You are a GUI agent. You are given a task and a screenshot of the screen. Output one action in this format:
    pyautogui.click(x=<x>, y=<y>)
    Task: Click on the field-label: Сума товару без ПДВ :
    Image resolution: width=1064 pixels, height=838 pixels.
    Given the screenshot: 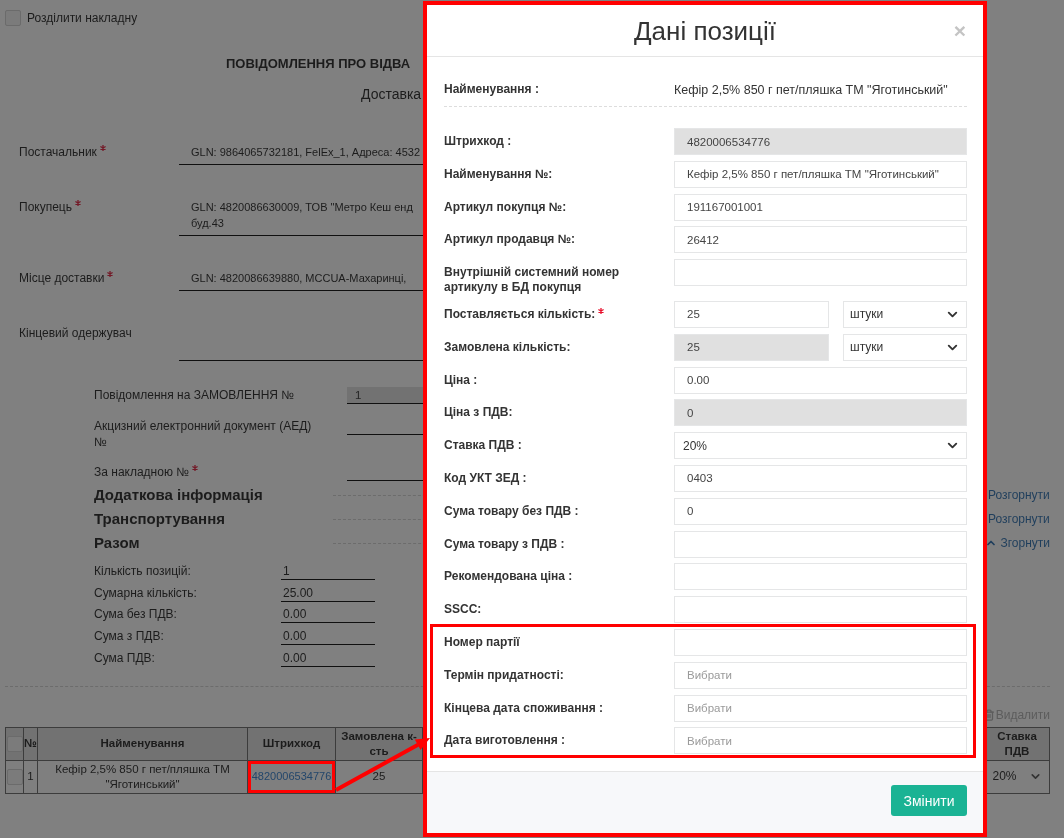 What is the action you would take?
    pyautogui.click(x=511, y=510)
    